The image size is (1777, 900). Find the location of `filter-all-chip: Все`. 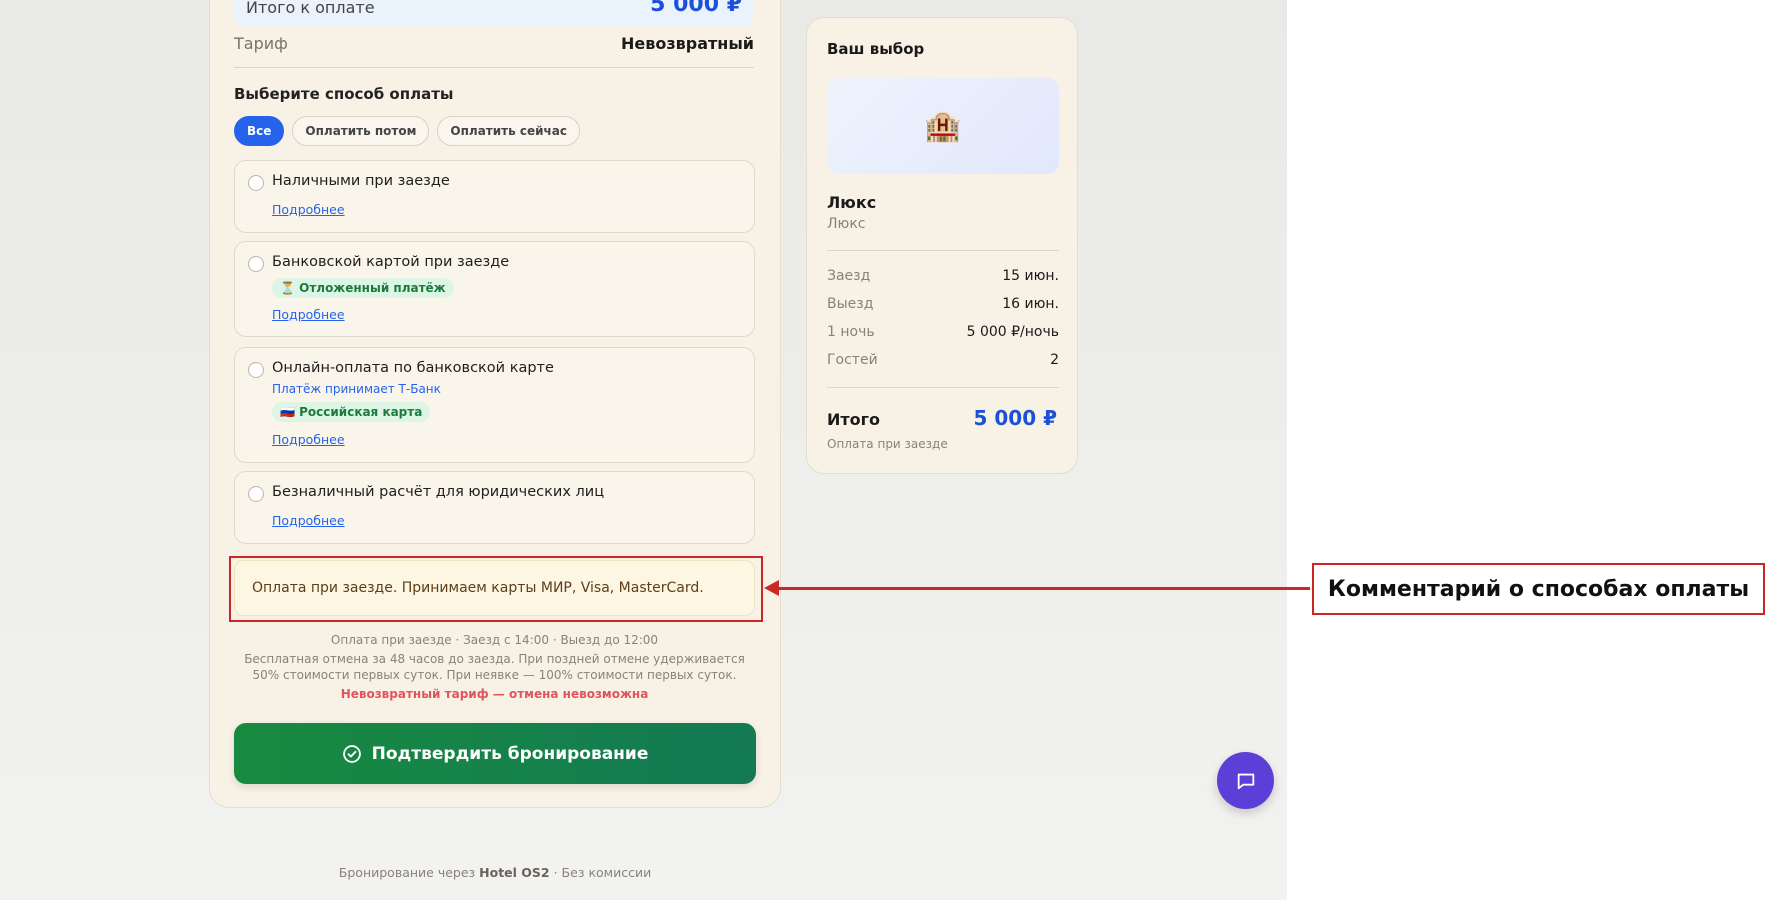

filter-all-chip: Все is located at coordinates (259, 131).